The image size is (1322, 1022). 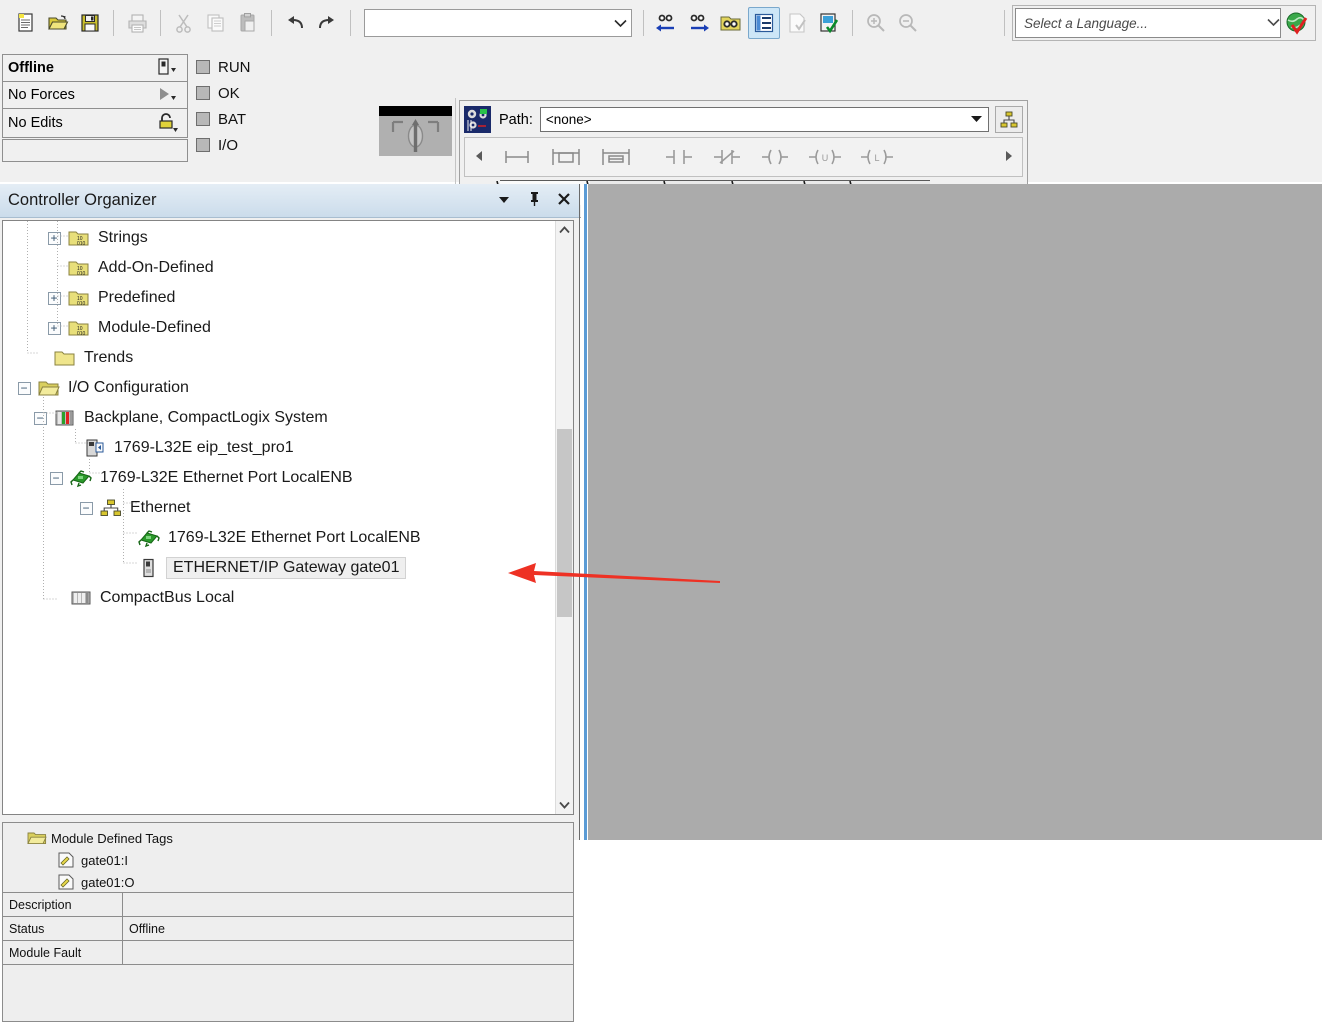 I want to click on tree-item-controller-module: 1769-L32E eip_test_pro1, so click(x=279, y=448).